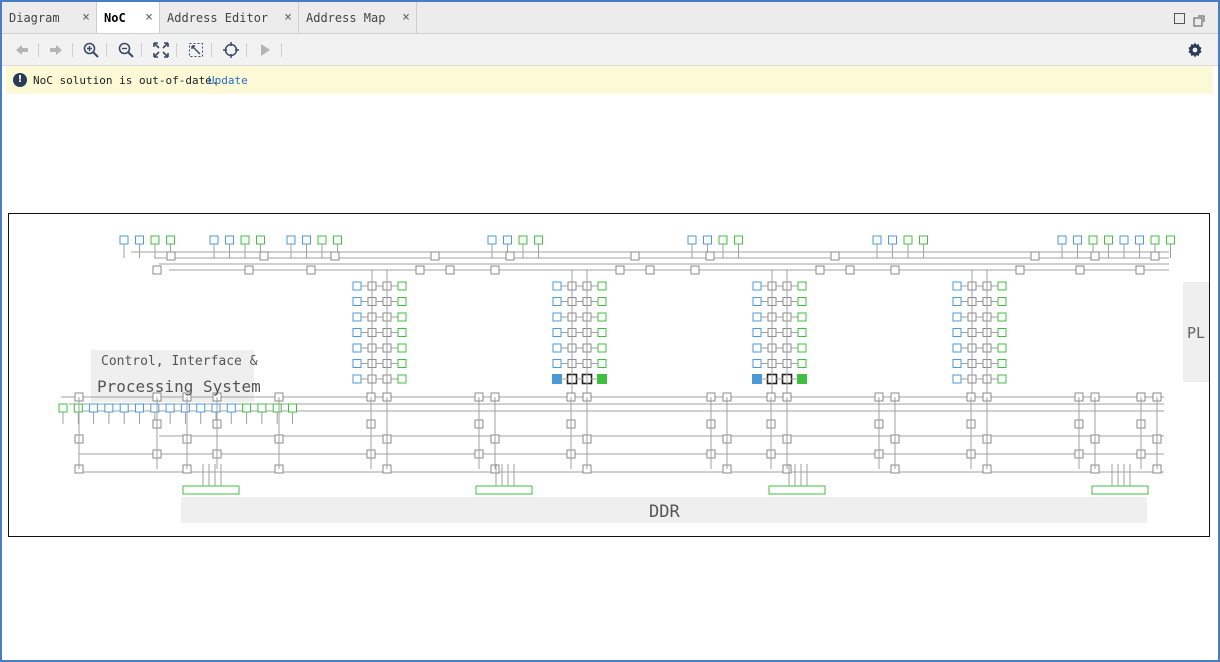  What do you see at coordinates (196, 50) in the screenshot?
I see `fit-selection-icon` at bounding box center [196, 50].